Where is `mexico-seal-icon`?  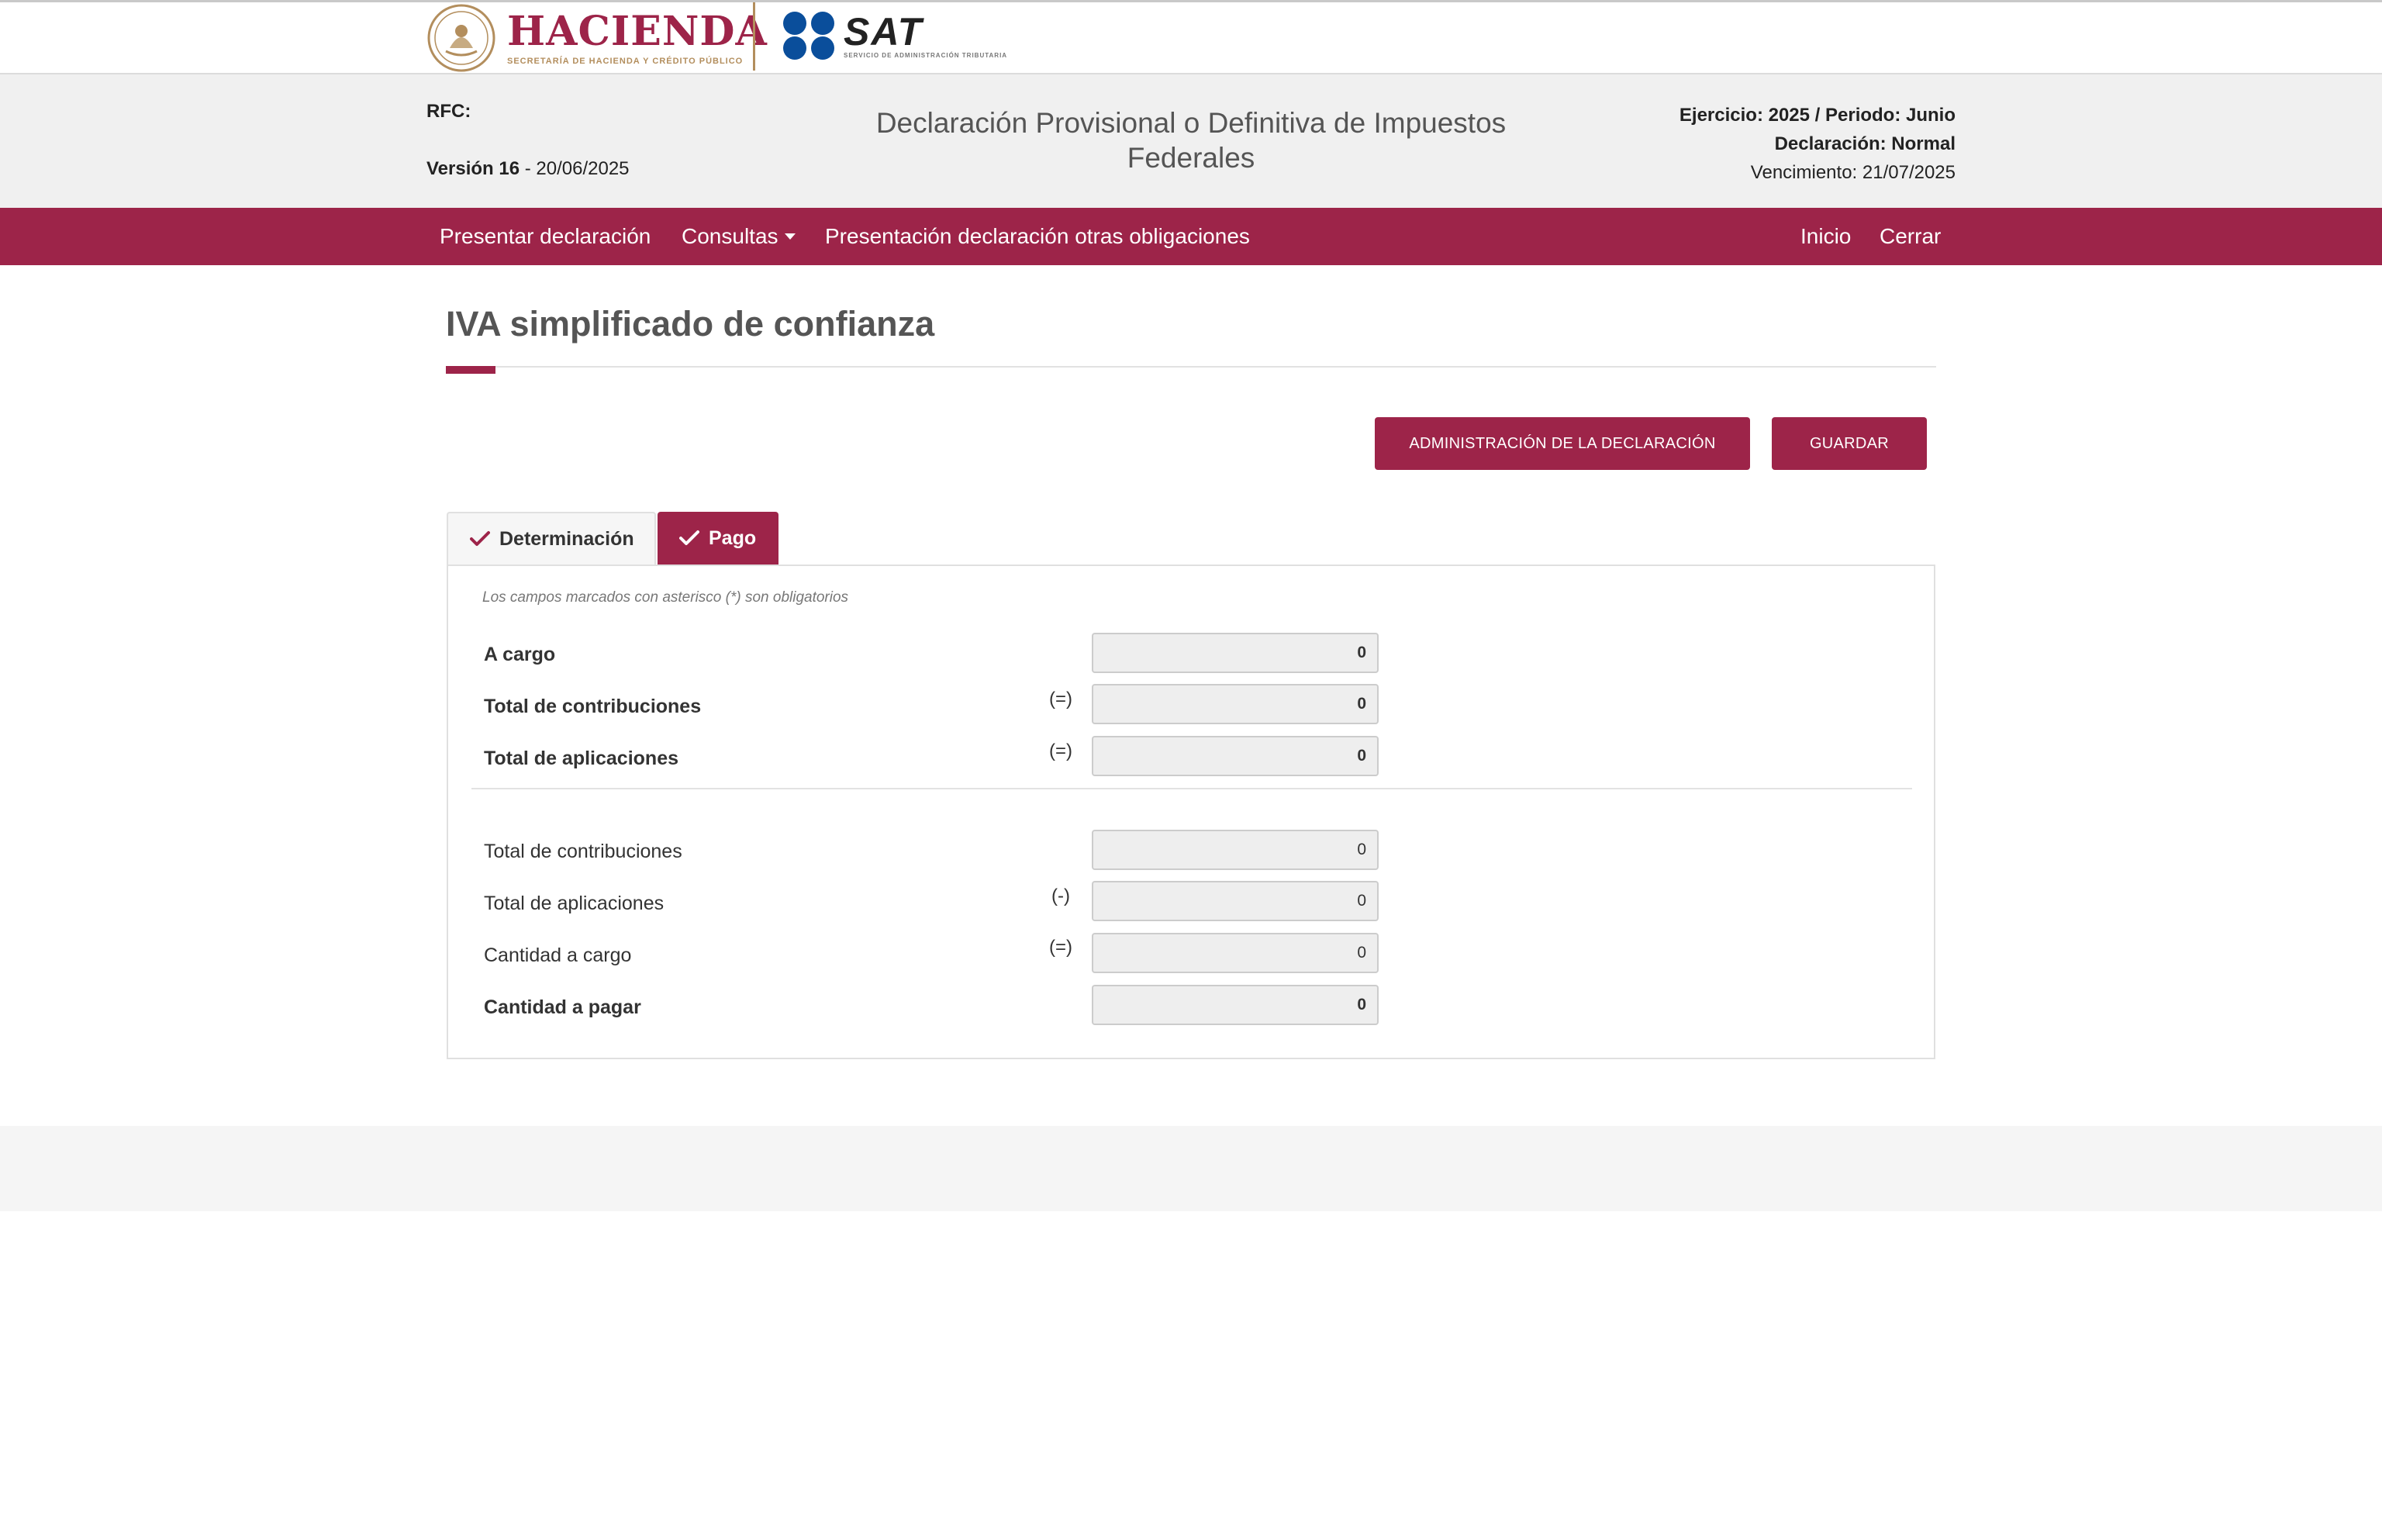 mexico-seal-icon is located at coordinates (461, 38).